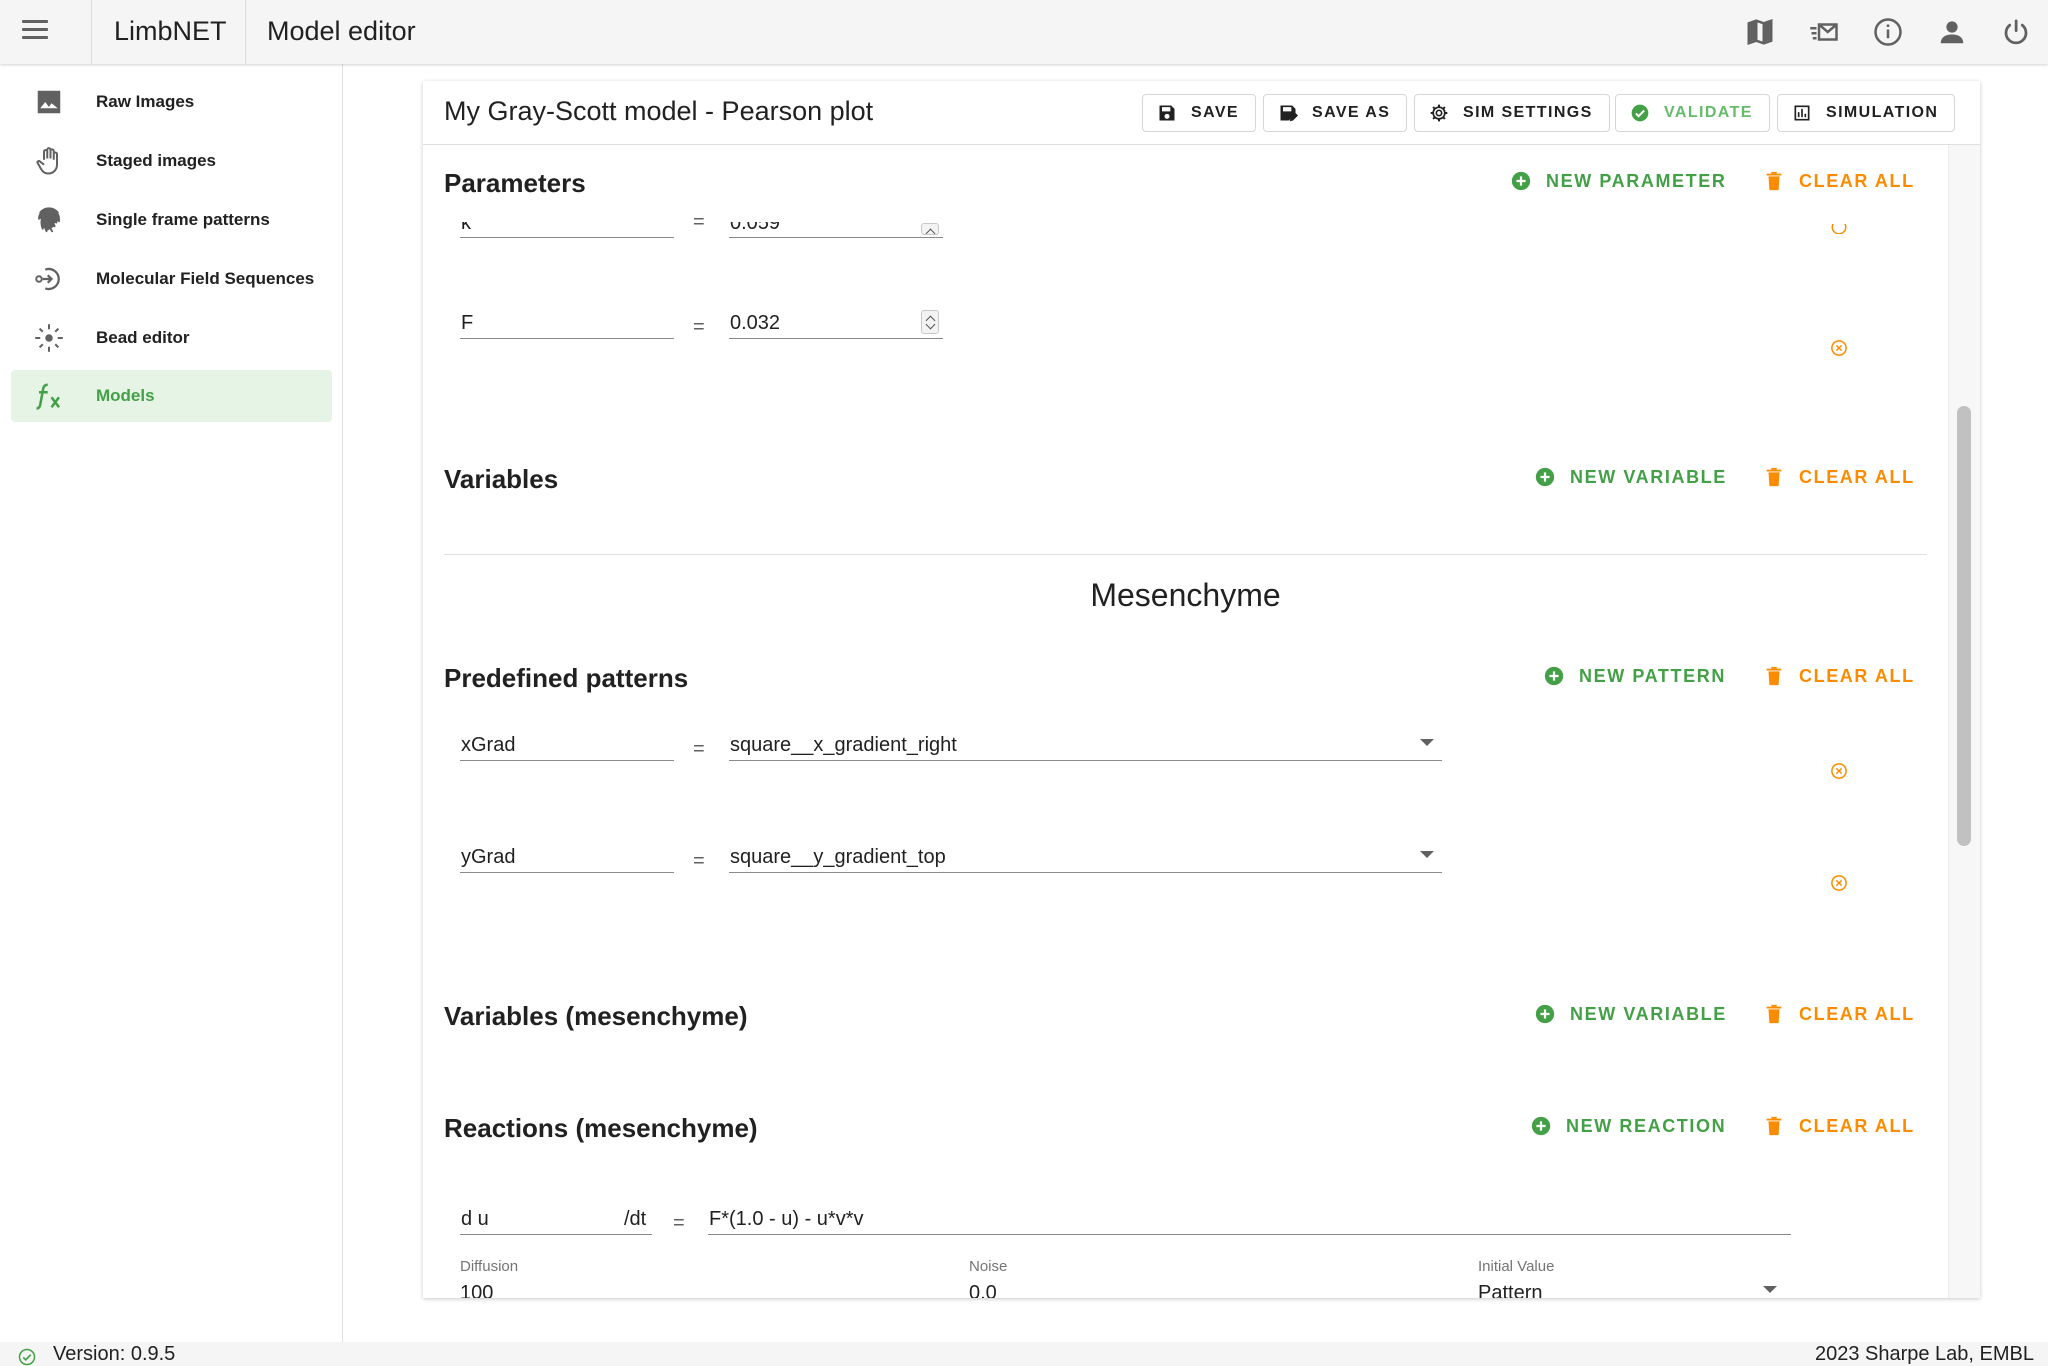  Describe the element at coordinates (475, 1219) in the screenshot. I see `reaction-lhs: d u` at that location.